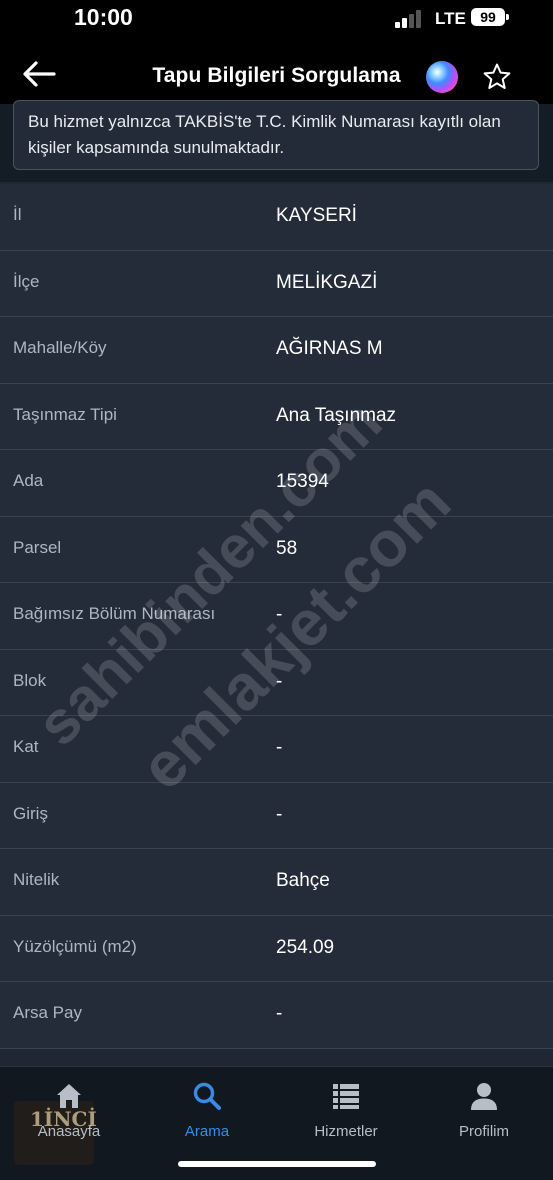 This screenshot has width=553, height=1180. I want to click on tab-label: Profilim, so click(483, 1131).